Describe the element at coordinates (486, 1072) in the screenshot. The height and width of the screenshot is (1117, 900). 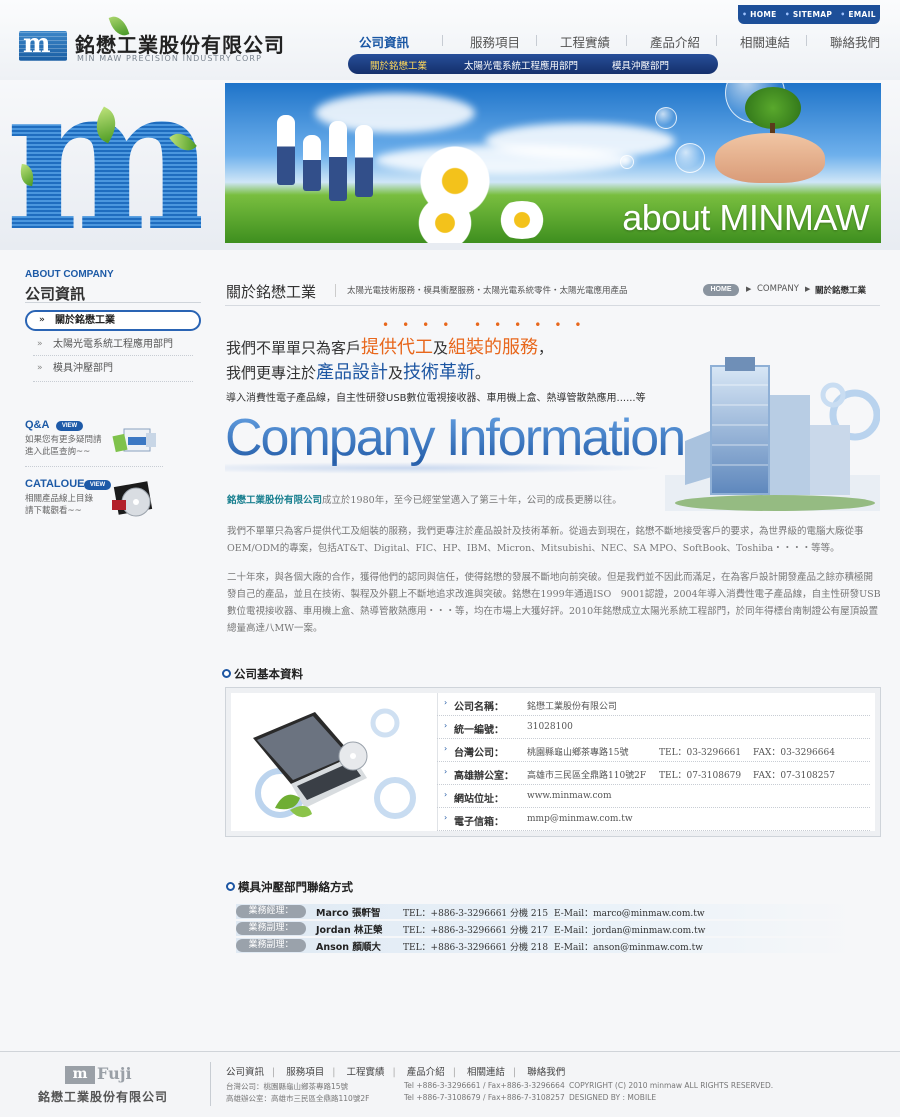
I see `footer-link-links: 相關連結` at that location.